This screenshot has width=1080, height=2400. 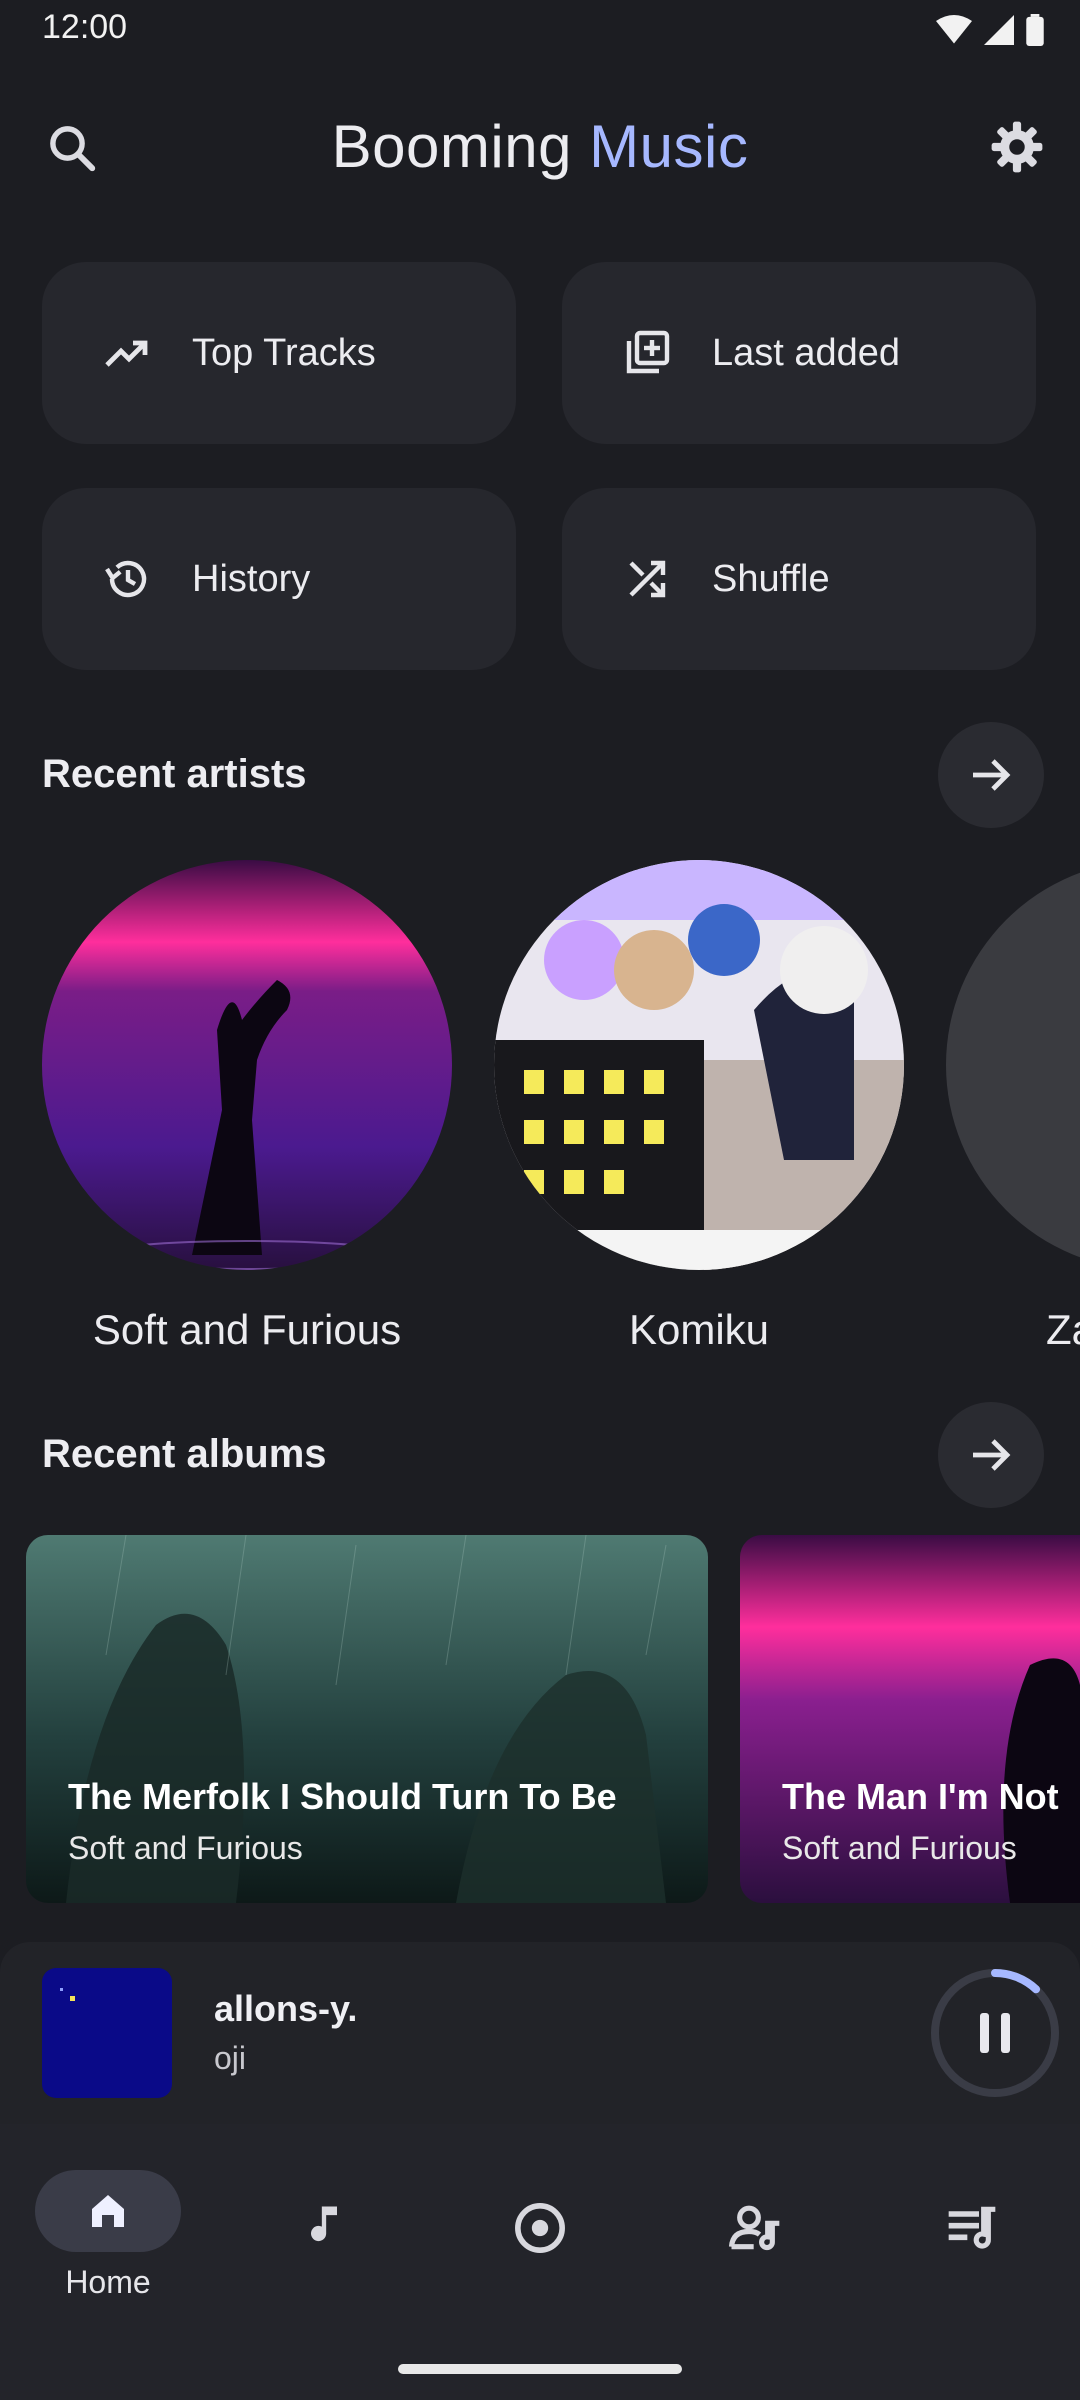 I want to click on artist-name: Komiku, so click(x=699, y=1329).